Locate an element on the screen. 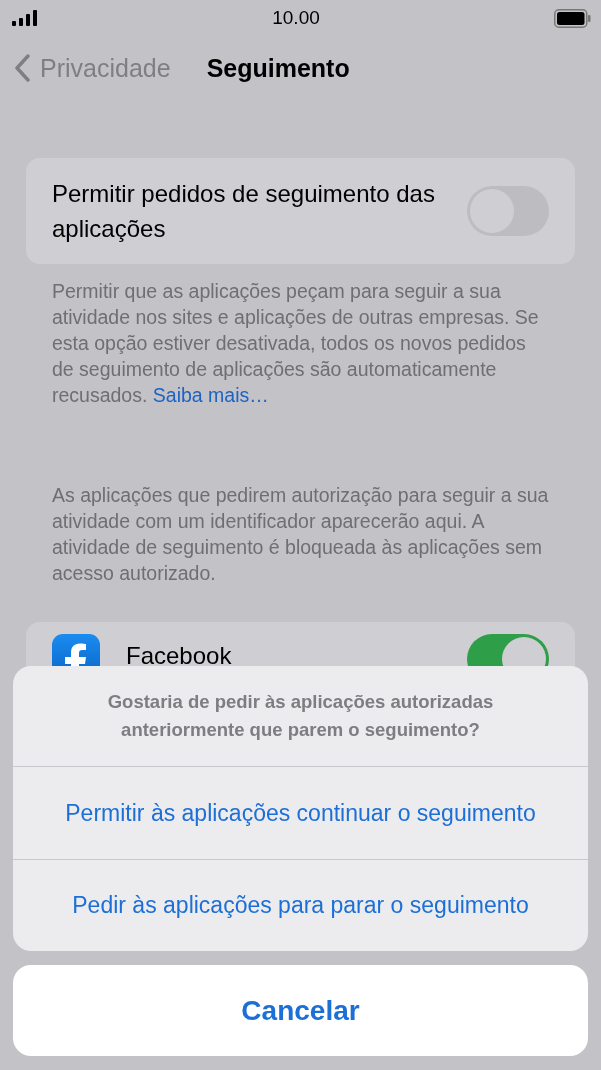  action-sheet-message: Gostaria de pedir às aplicações autorizadas anteriormente que parem o seguimento? is located at coordinates (300, 716).